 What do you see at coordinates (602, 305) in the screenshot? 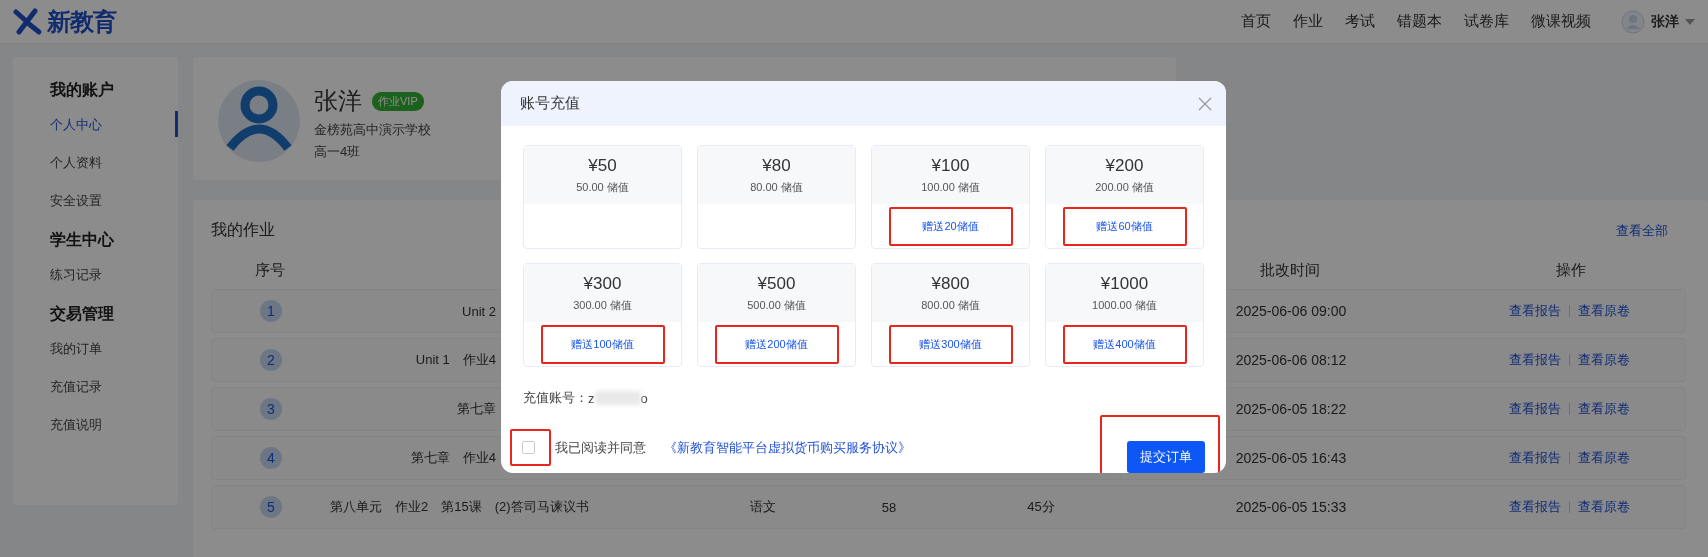
I see `package-value: 300.00 储值` at bounding box center [602, 305].